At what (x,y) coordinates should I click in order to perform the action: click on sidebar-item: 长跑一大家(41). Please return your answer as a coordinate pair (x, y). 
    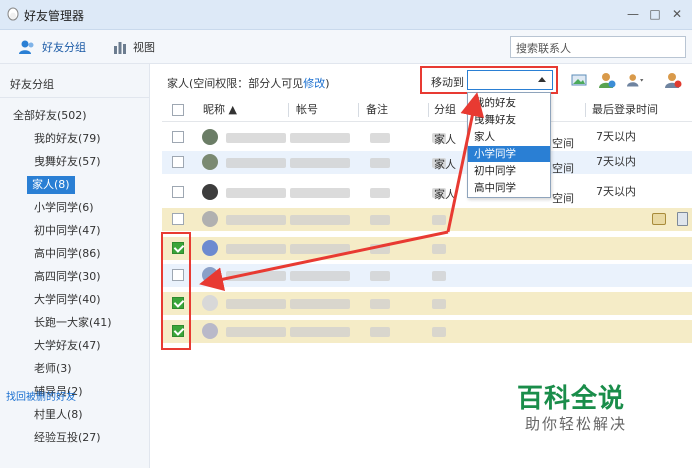
    Looking at the image, I should click on (73, 323).